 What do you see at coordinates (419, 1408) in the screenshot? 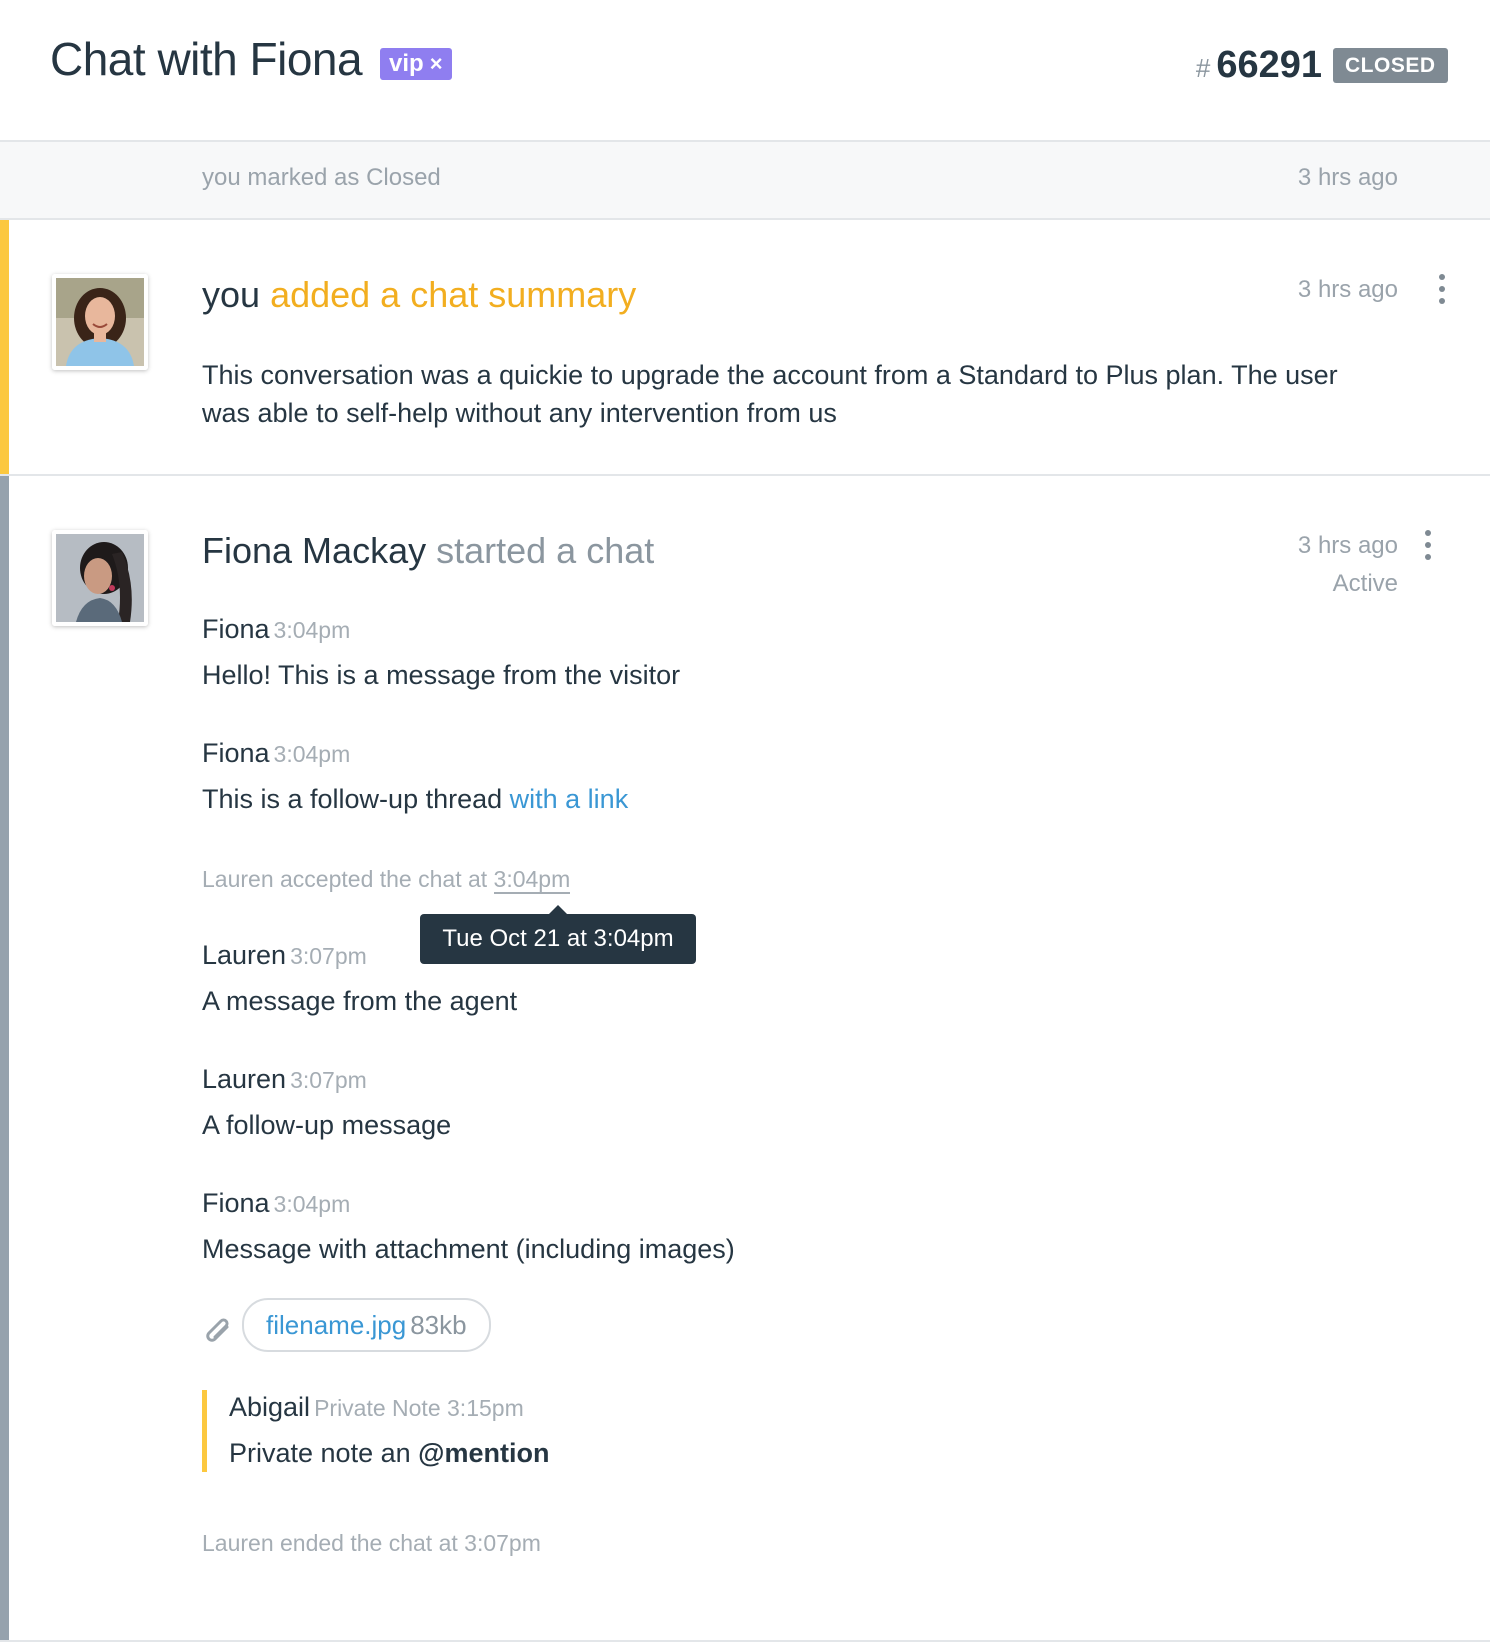
I see `note-meta: Private Note 3:15pm` at bounding box center [419, 1408].